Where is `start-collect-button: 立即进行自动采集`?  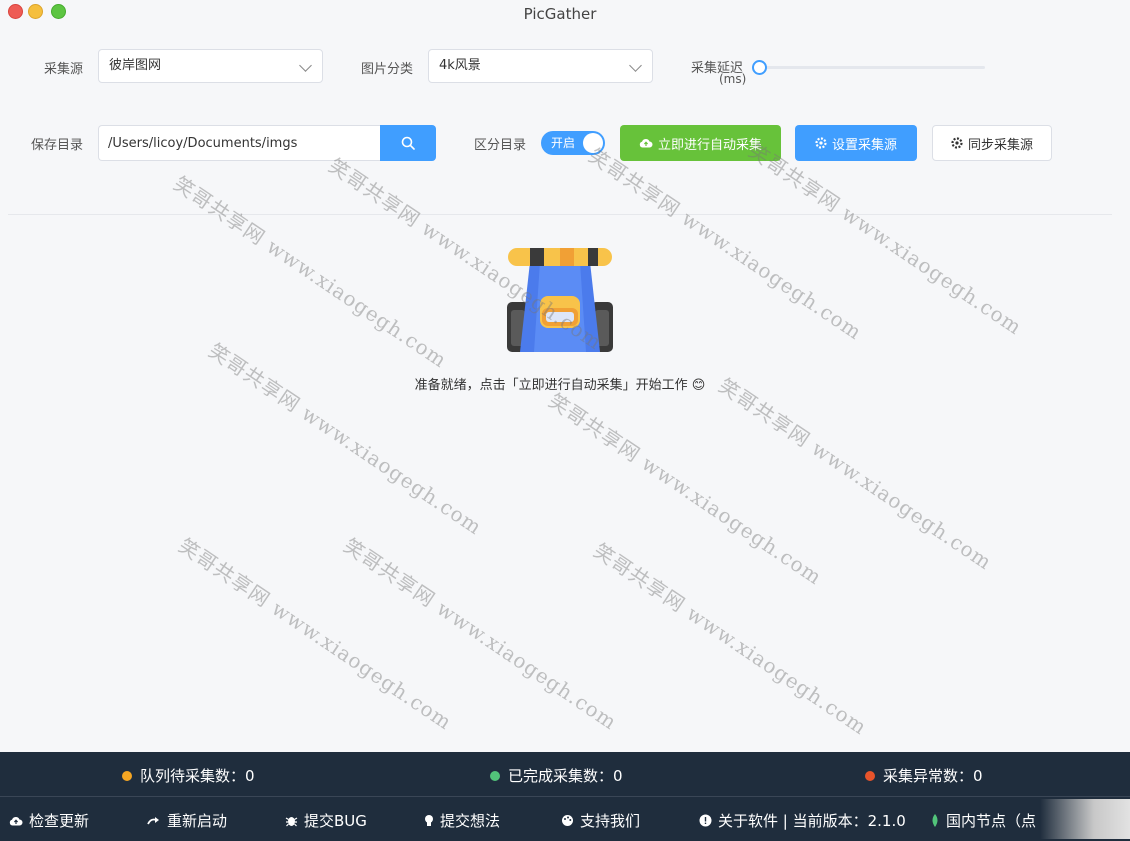 start-collect-button: 立即进行自动采集 is located at coordinates (700, 143).